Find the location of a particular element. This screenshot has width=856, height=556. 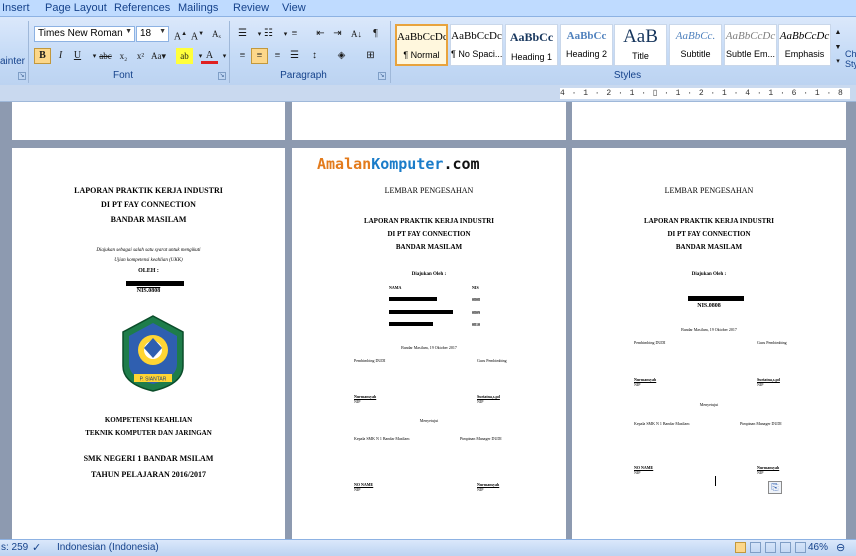

approval-heading: LEMBAR PENGESAHAN is located at coordinates (429, 190).